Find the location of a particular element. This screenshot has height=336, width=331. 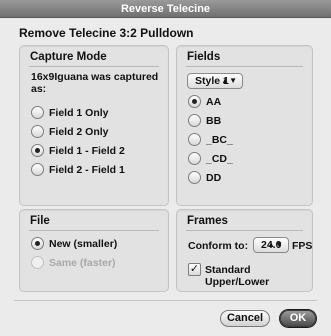

button-separator is located at coordinates (165, 300).